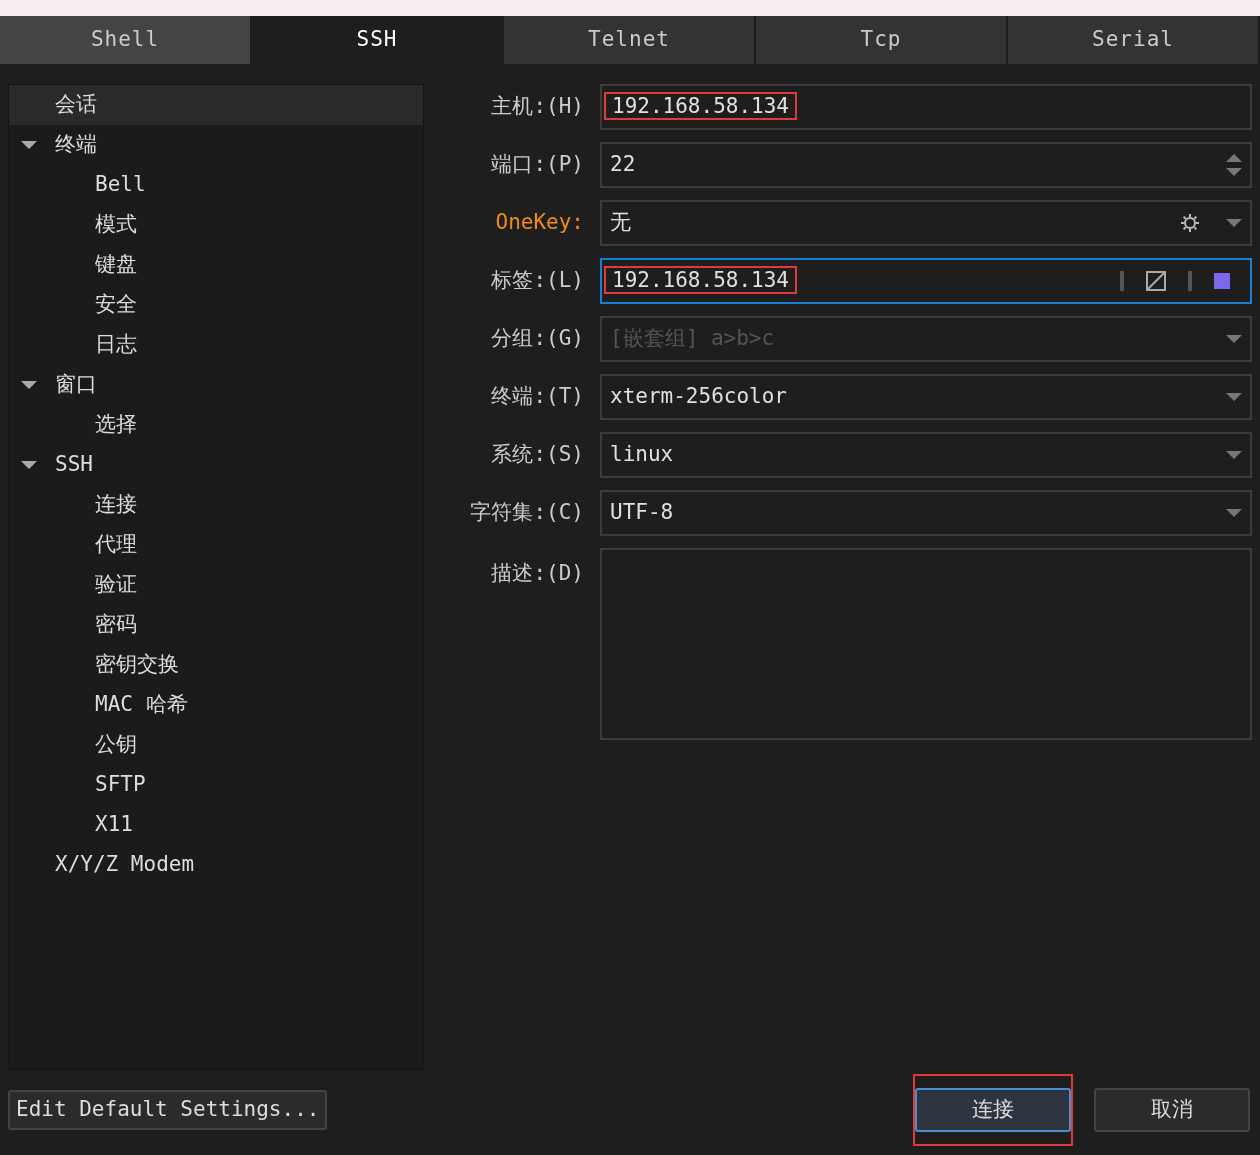 The image size is (1260, 1155). I want to click on tree-item: 模式, so click(216, 225).